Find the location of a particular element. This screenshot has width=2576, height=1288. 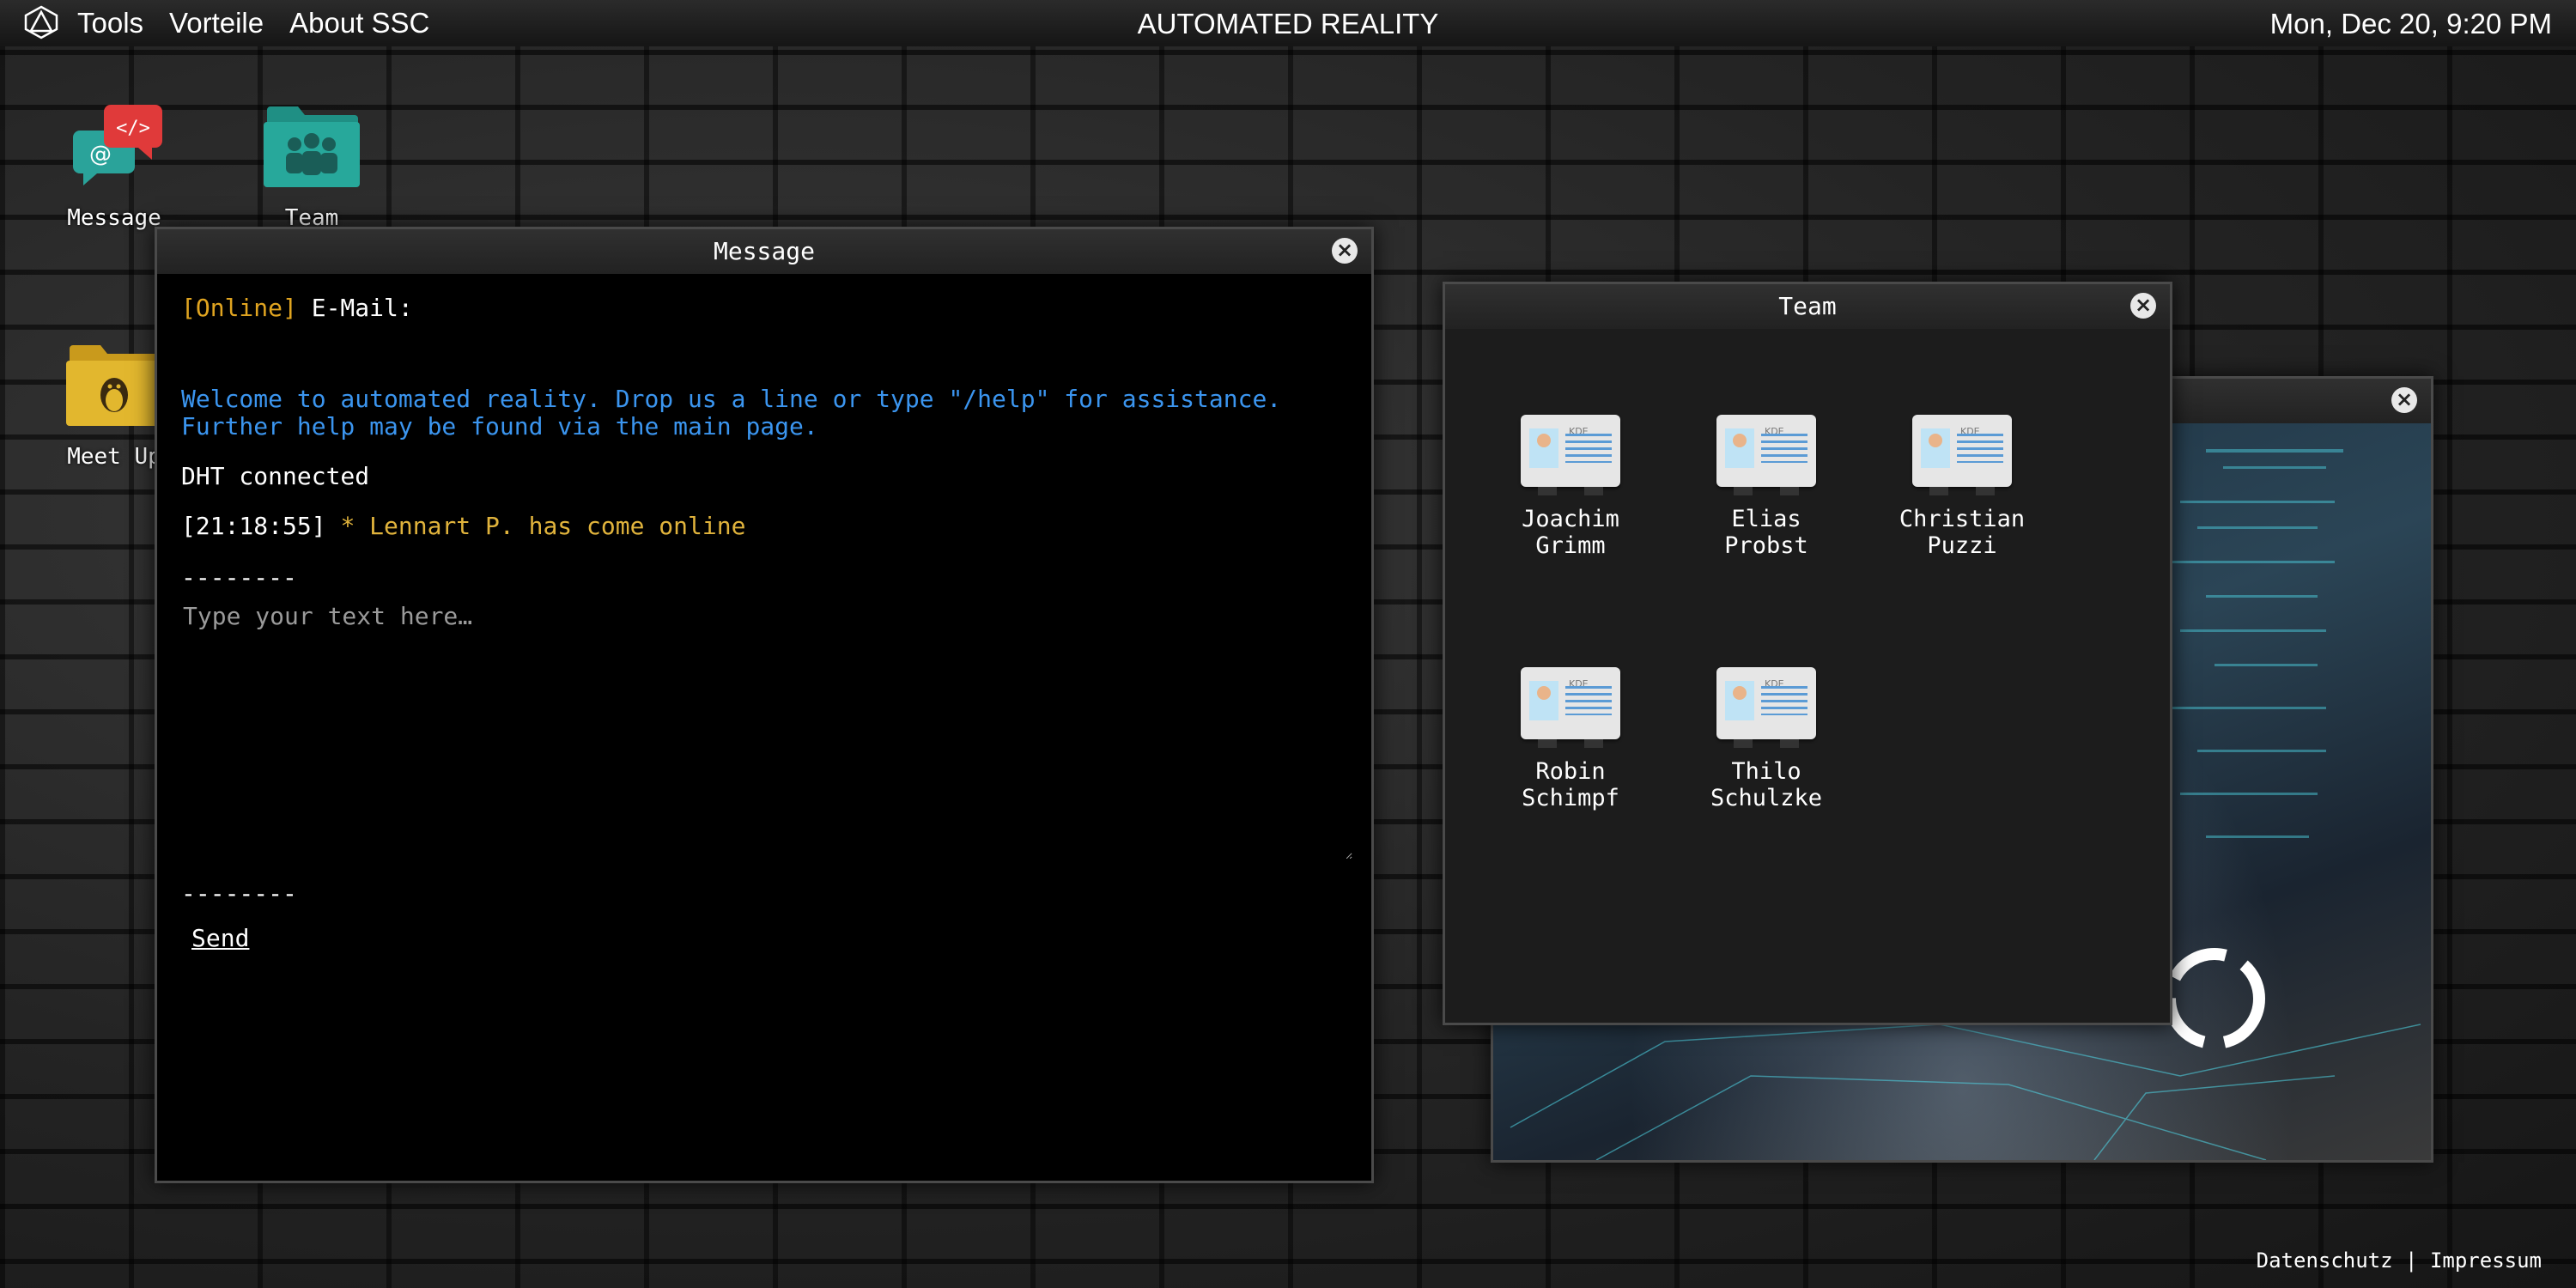

footer: Datenschutz | Impressum is located at coordinates (2399, 1261).